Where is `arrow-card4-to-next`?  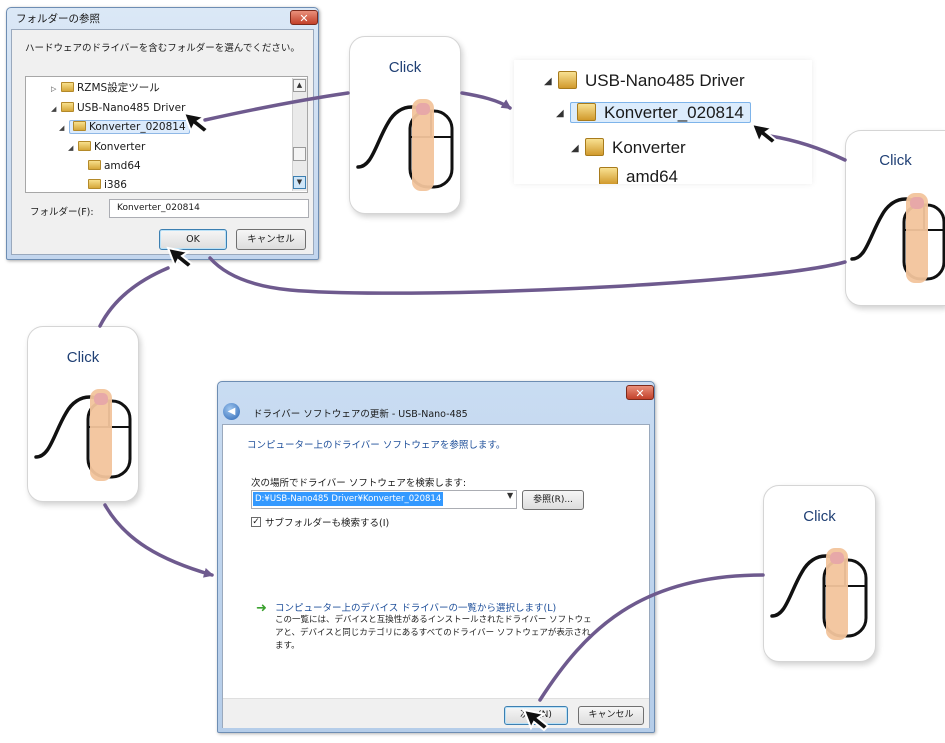 arrow-card4-to-next is located at coordinates (651, 637).